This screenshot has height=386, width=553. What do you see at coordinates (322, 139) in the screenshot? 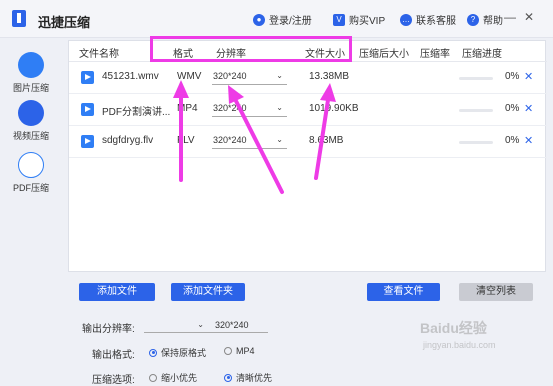
I see `arrow-to-size` at bounding box center [322, 139].